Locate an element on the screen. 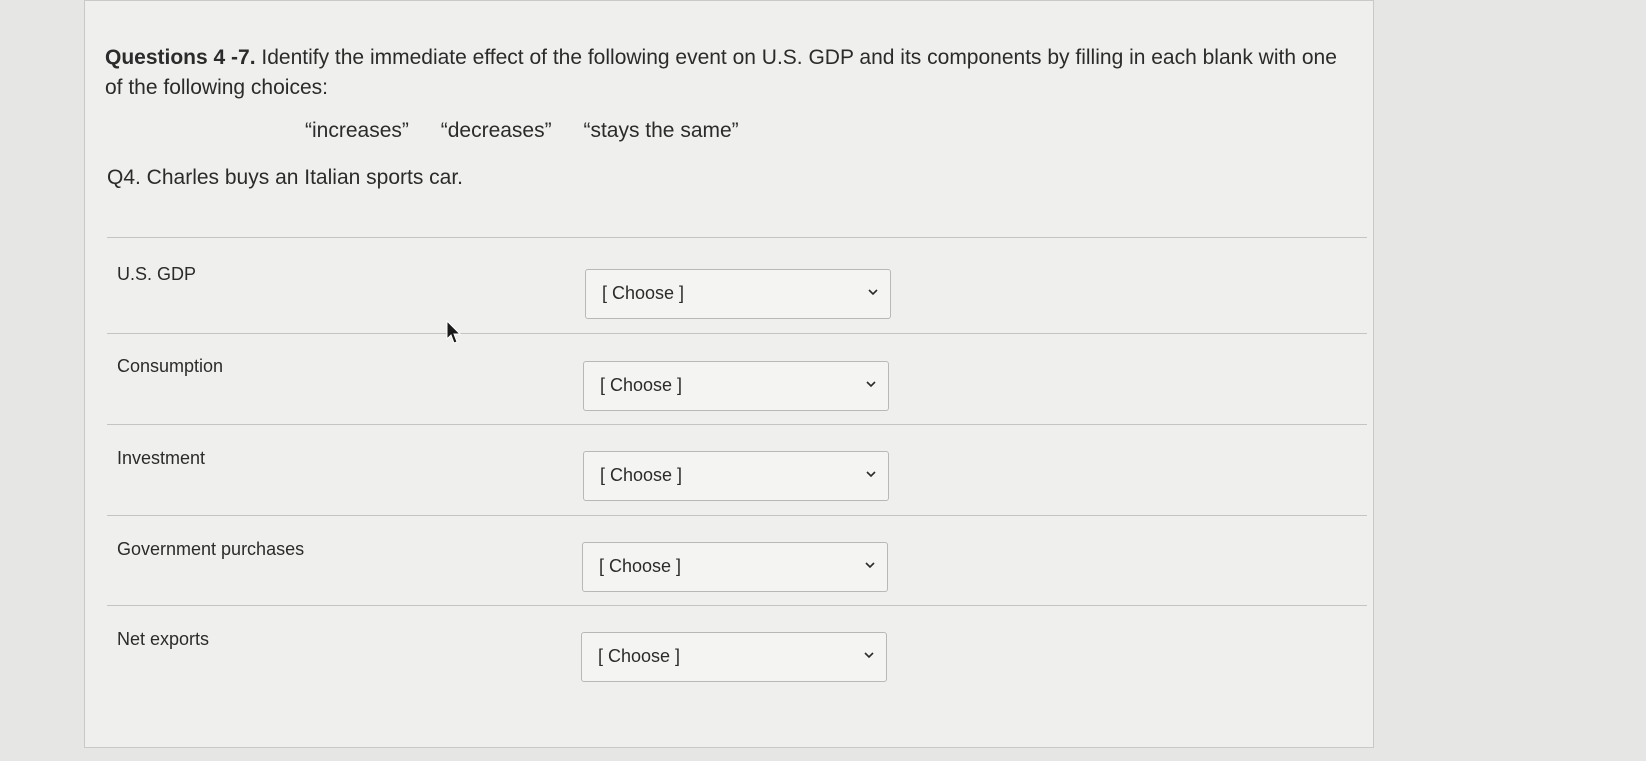 This screenshot has height=761, width=1646. choice-decreases: “decreases” is located at coordinates (496, 130).